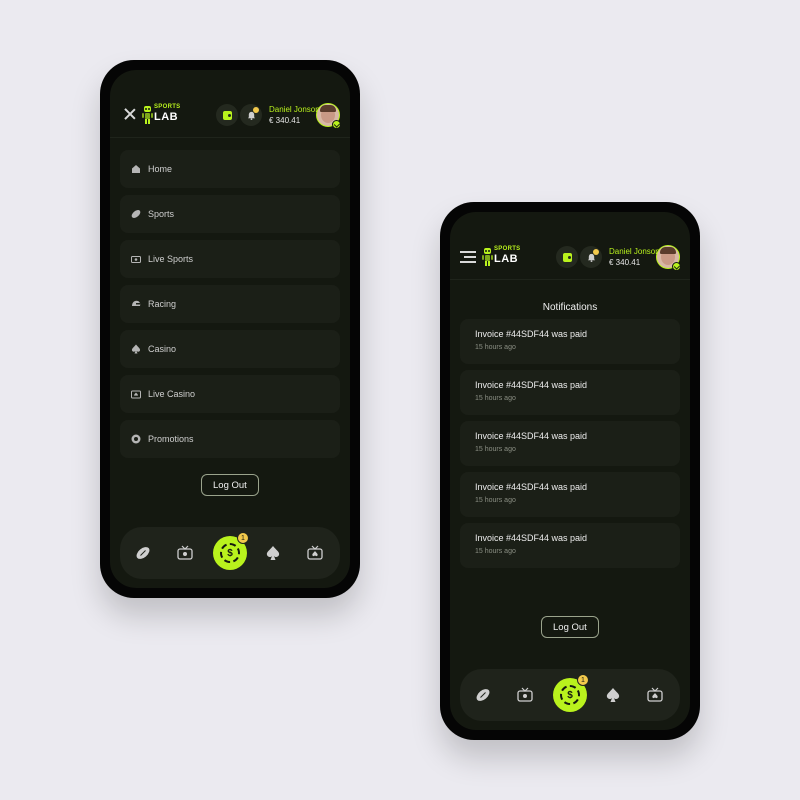 This screenshot has height=800, width=800. Describe the element at coordinates (160, 169) in the screenshot. I see `menu-item-label: Home` at that location.